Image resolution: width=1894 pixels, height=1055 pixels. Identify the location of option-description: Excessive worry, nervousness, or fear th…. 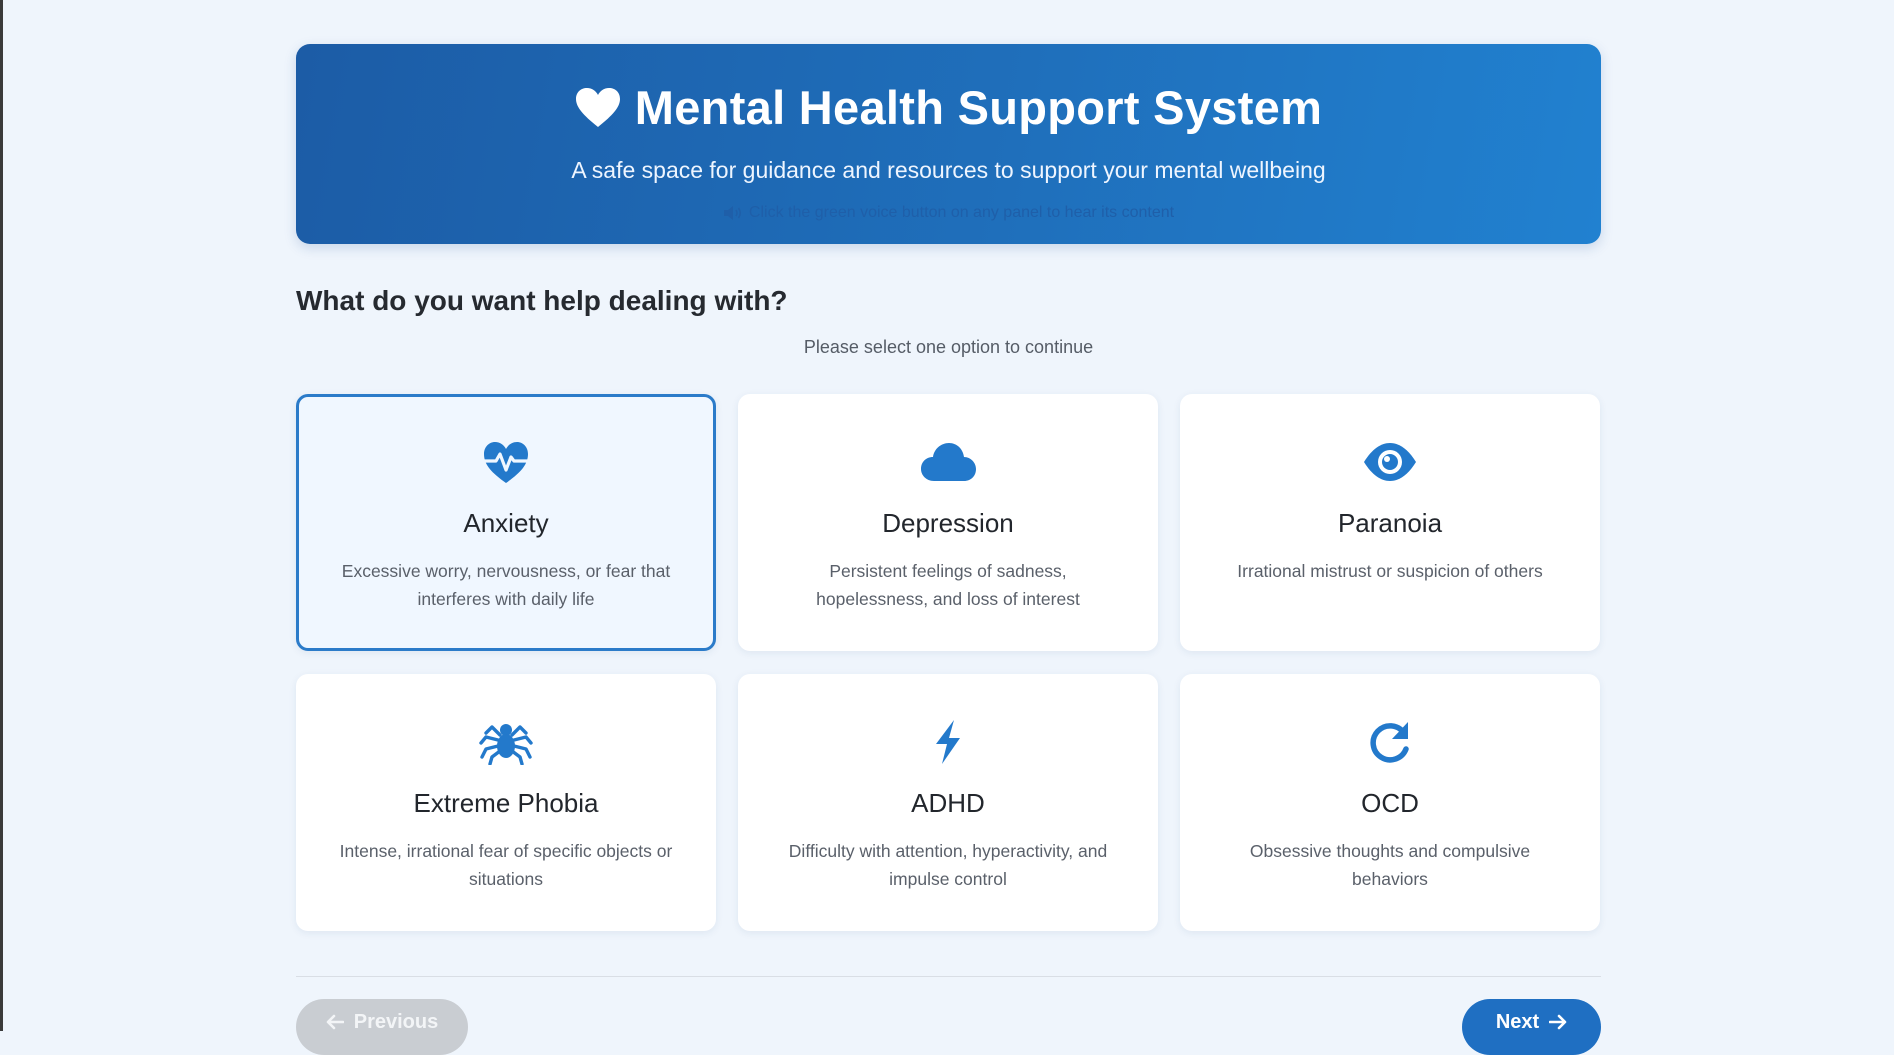
(506, 585).